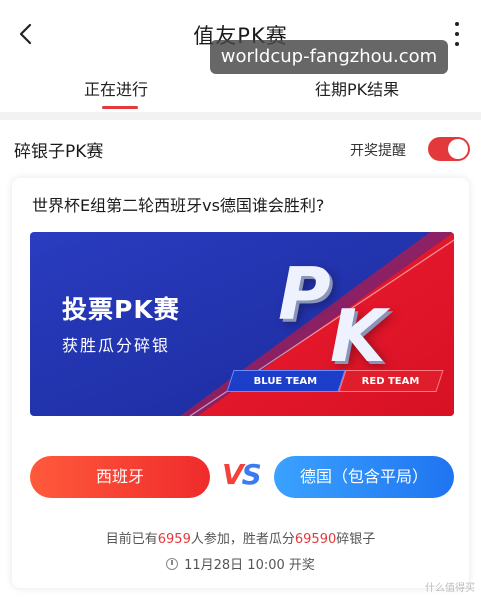 The image size is (481, 598). What do you see at coordinates (240, 90) in the screenshot?
I see `tab-bar: 正在进行 往期PK结果` at bounding box center [240, 90].